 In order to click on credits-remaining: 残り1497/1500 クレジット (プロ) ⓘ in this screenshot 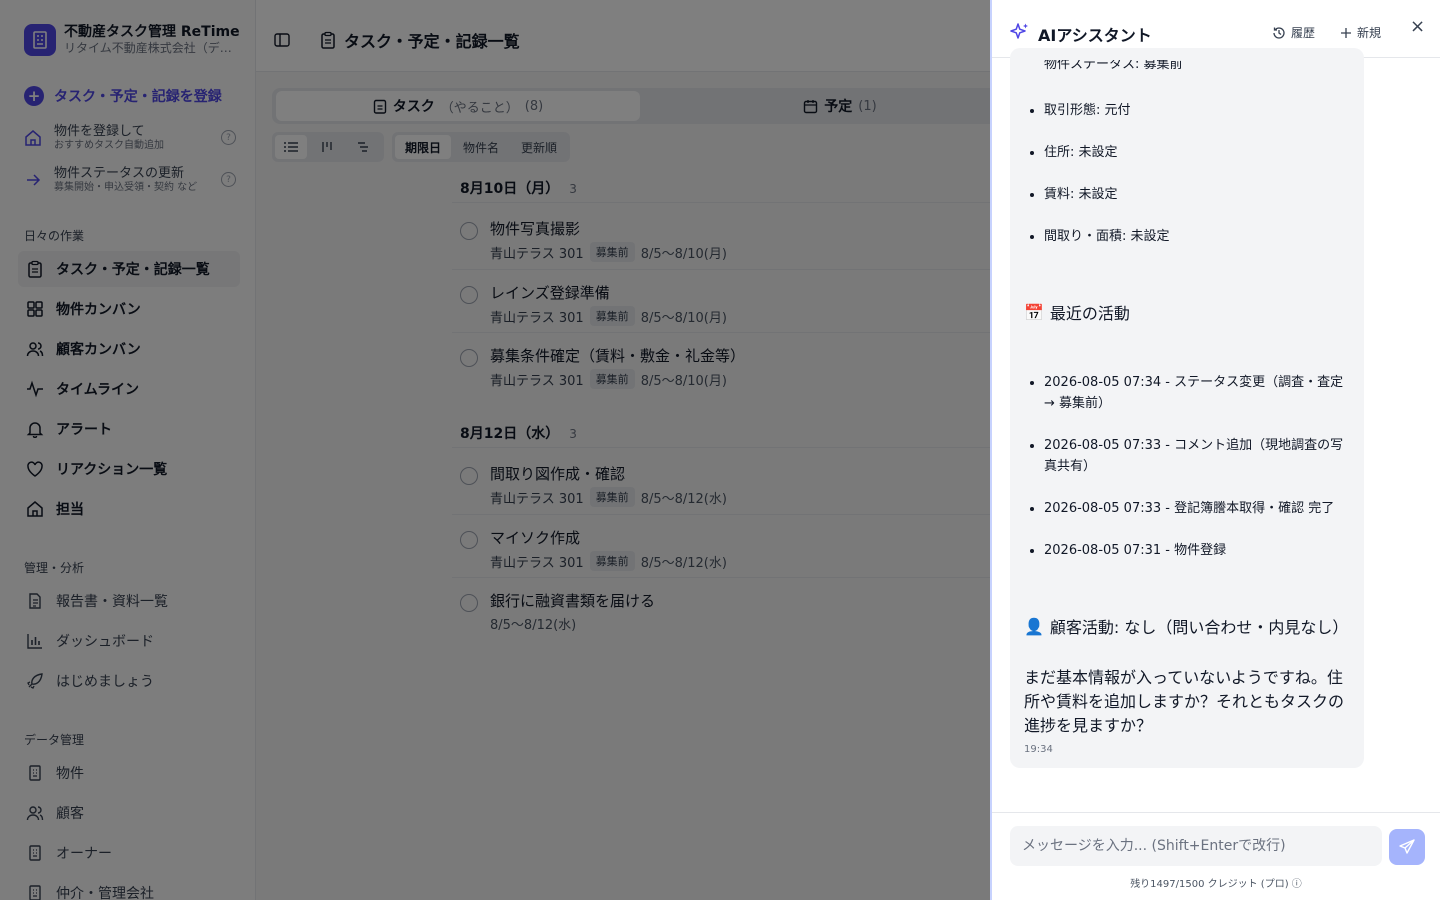, I will do `click(1216, 884)`.